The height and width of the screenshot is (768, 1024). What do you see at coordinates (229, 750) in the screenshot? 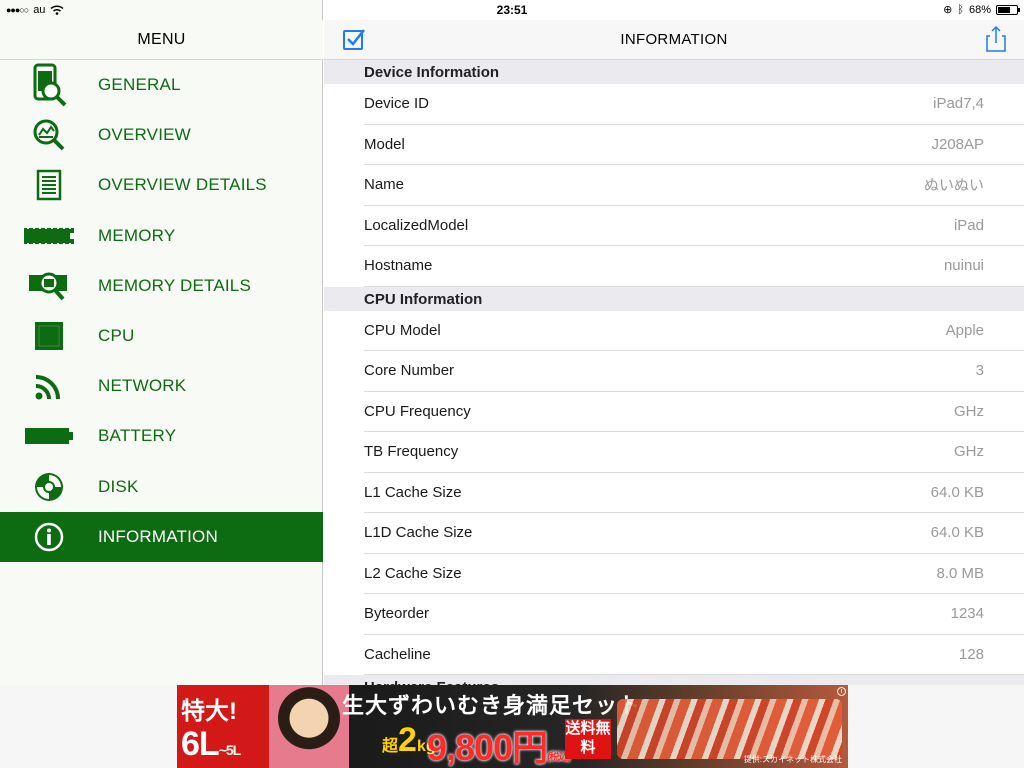
I see `ad-size-suffix: ~5L` at bounding box center [229, 750].